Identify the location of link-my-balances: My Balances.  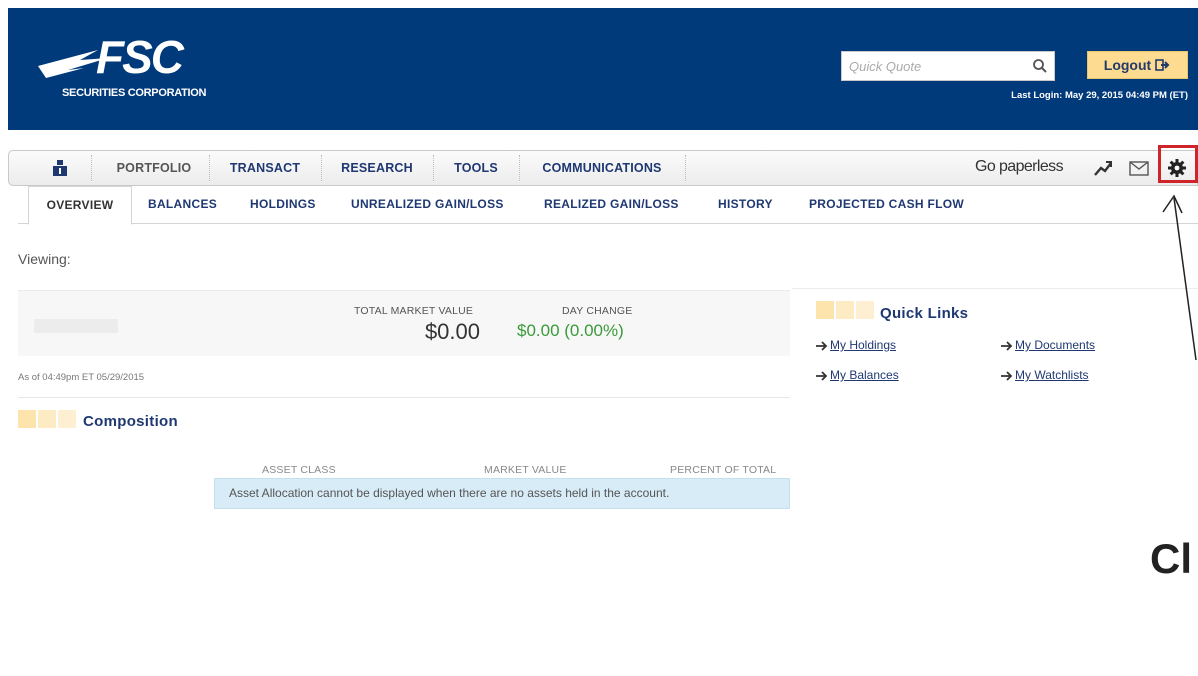
(857, 375).